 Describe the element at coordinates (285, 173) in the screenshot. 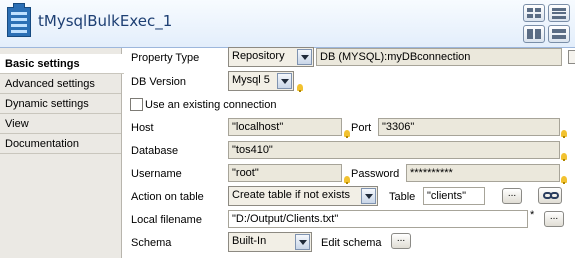

I see `username-field: "root"` at that location.